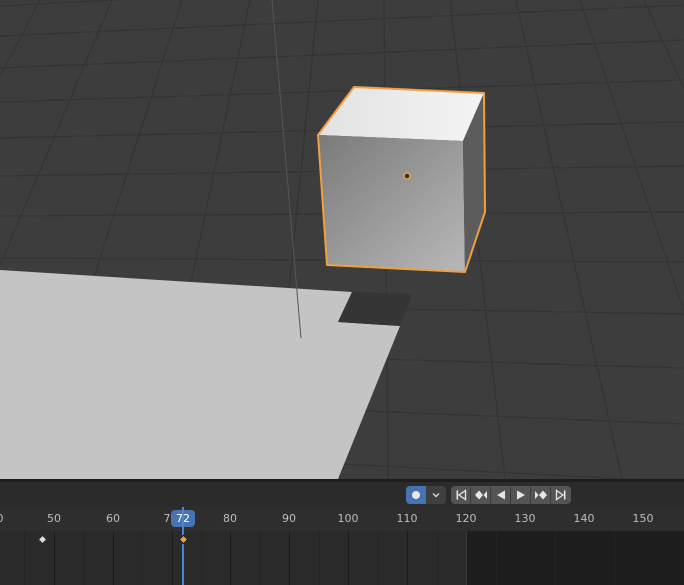 The height and width of the screenshot is (585, 684). Describe the element at coordinates (342, 558) in the screenshot. I see `keyframe-track` at that location.